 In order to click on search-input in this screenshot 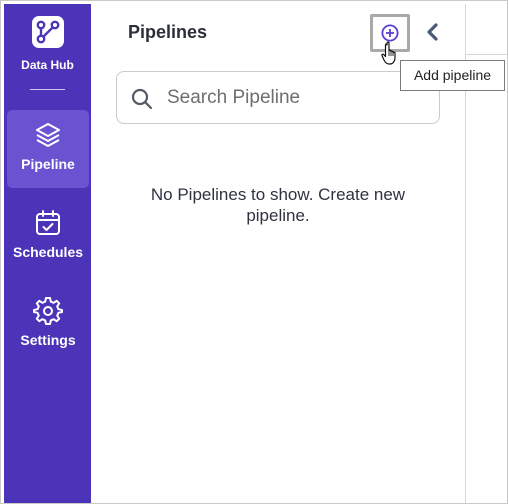, I will do `click(297, 98)`.